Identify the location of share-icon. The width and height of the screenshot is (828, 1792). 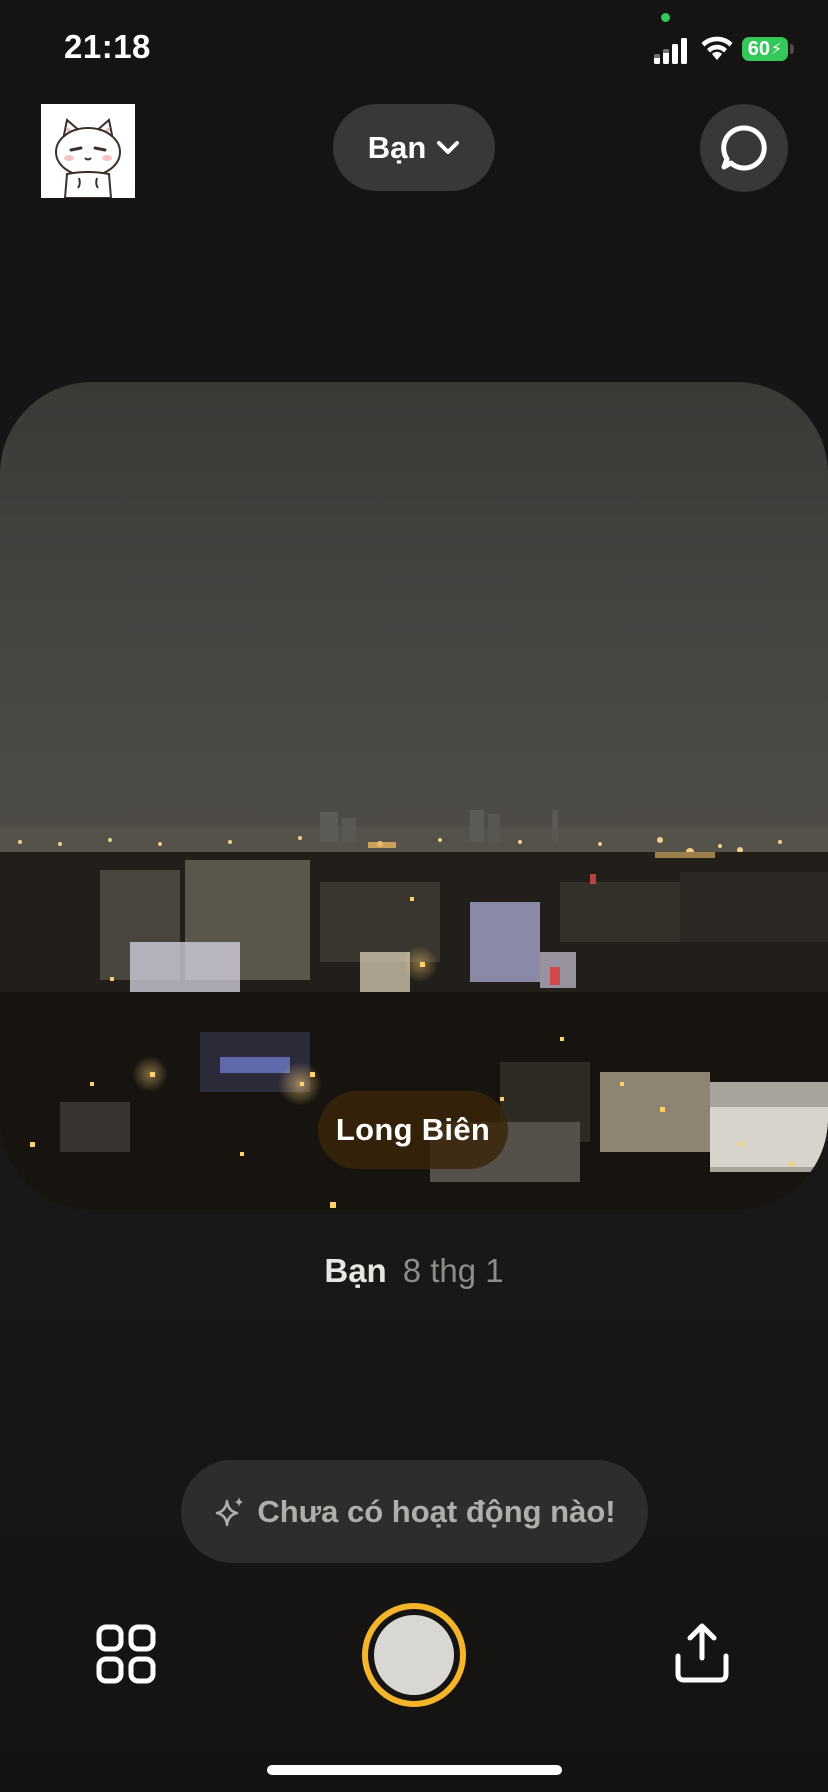
(702, 1653).